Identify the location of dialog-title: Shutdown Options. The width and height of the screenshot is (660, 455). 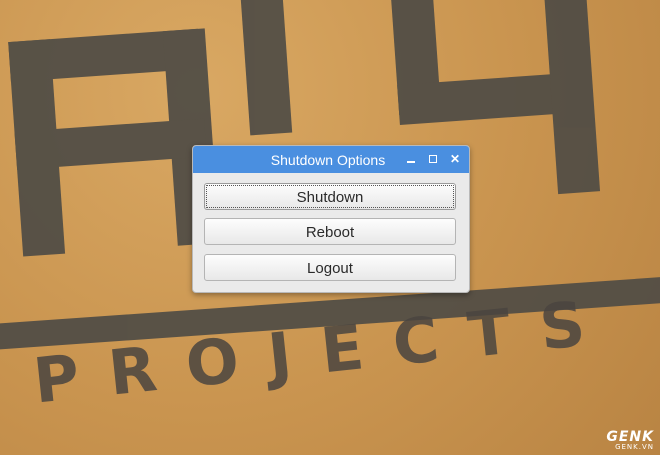
(328, 160).